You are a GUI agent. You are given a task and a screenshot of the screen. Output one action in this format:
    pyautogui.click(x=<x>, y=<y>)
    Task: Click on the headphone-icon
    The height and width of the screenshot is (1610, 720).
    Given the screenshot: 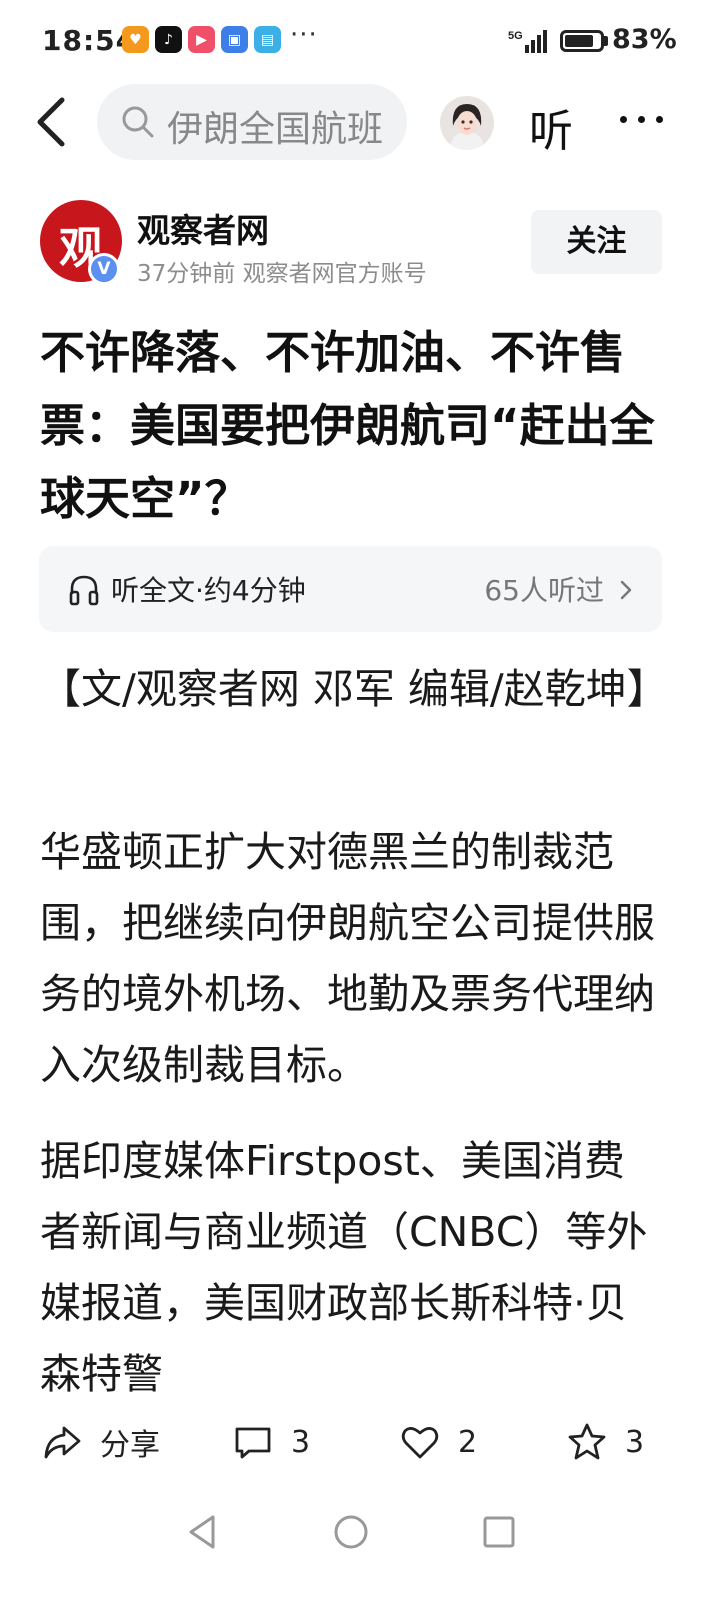 What is the action you would take?
    pyautogui.click(x=84, y=590)
    